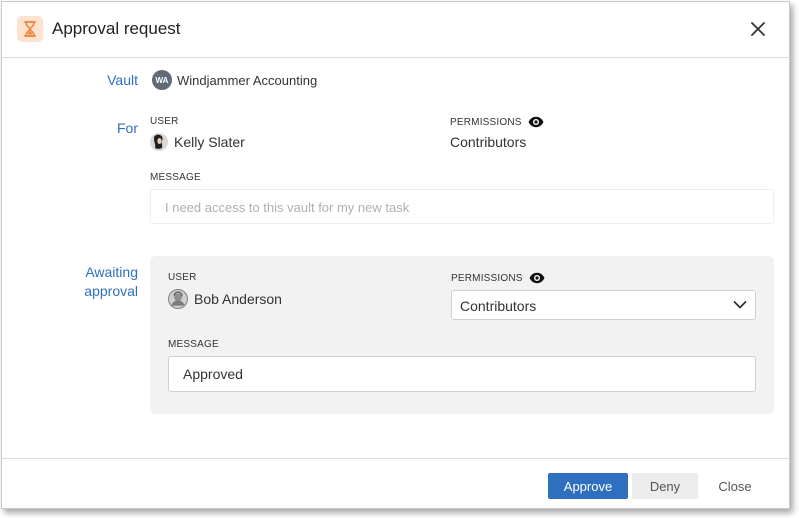 The width and height of the screenshot is (799, 518). Describe the element at coordinates (182, 277) in the screenshot. I see `awaiting-user-heading: USER` at that location.